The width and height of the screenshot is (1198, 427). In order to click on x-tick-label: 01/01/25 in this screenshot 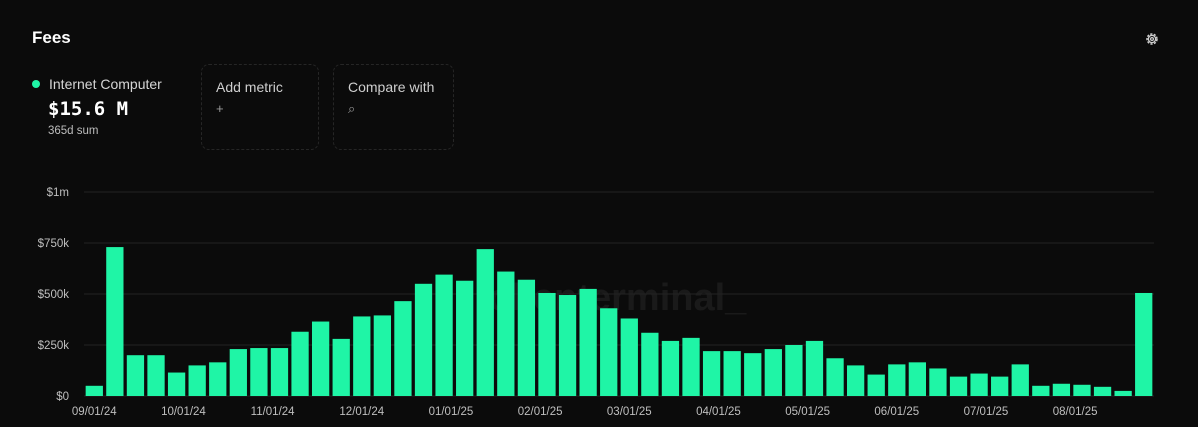, I will do `click(451, 412)`.